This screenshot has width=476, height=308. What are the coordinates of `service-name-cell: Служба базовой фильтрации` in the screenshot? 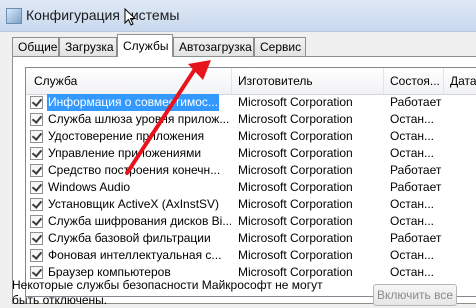 It's located at (128, 238).